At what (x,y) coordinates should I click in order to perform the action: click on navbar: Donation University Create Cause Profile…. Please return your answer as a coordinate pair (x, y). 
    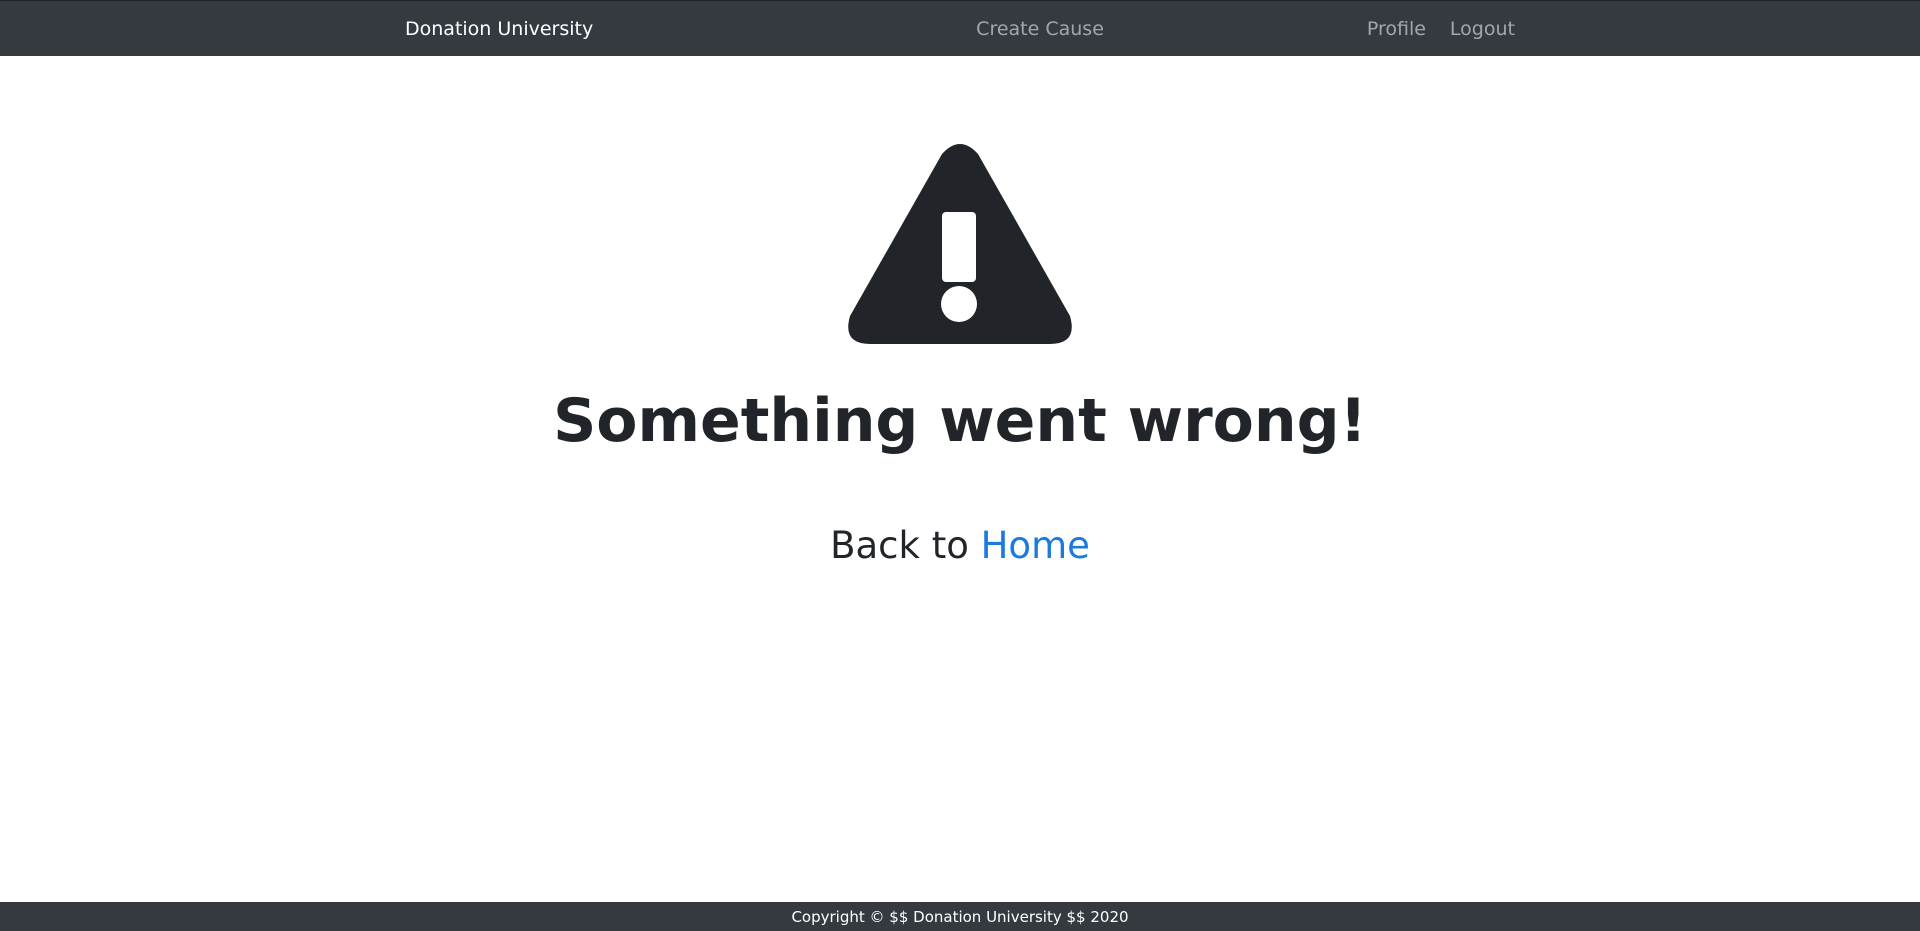
    Looking at the image, I should click on (960, 28).